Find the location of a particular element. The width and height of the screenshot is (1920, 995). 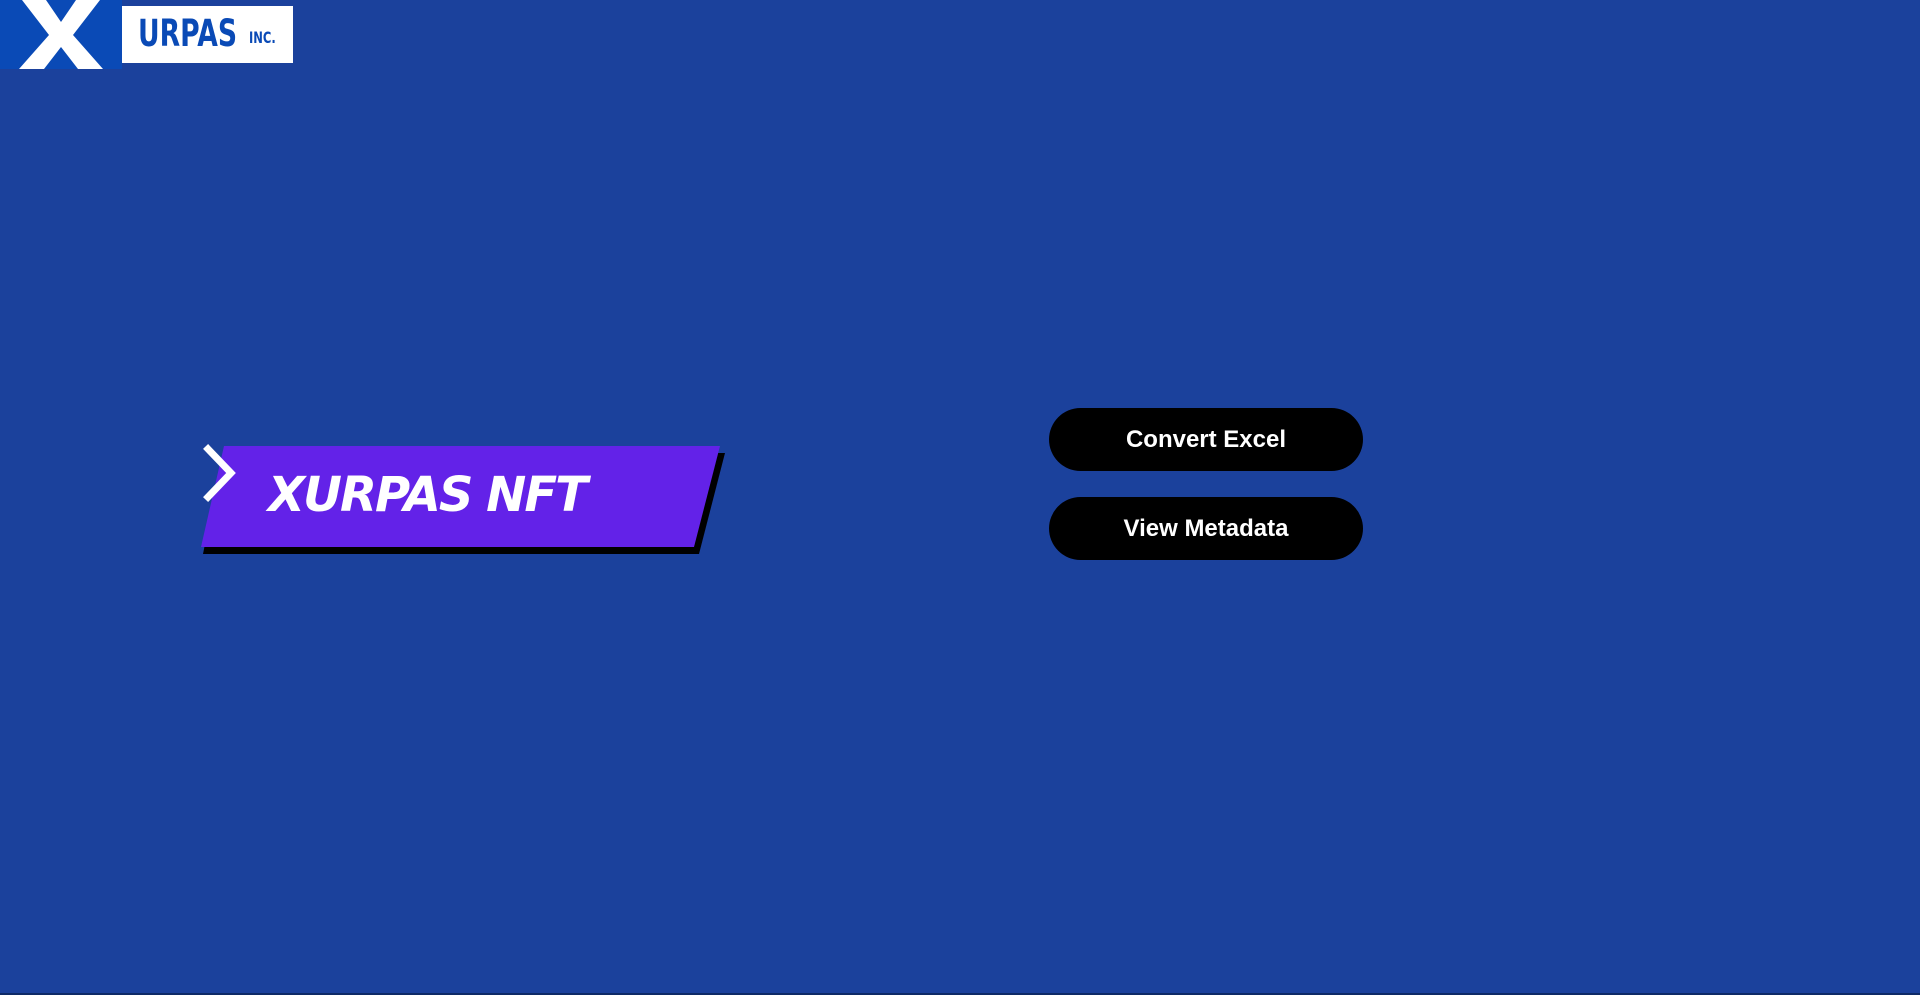

chevron-right-icon is located at coordinates (219, 473).